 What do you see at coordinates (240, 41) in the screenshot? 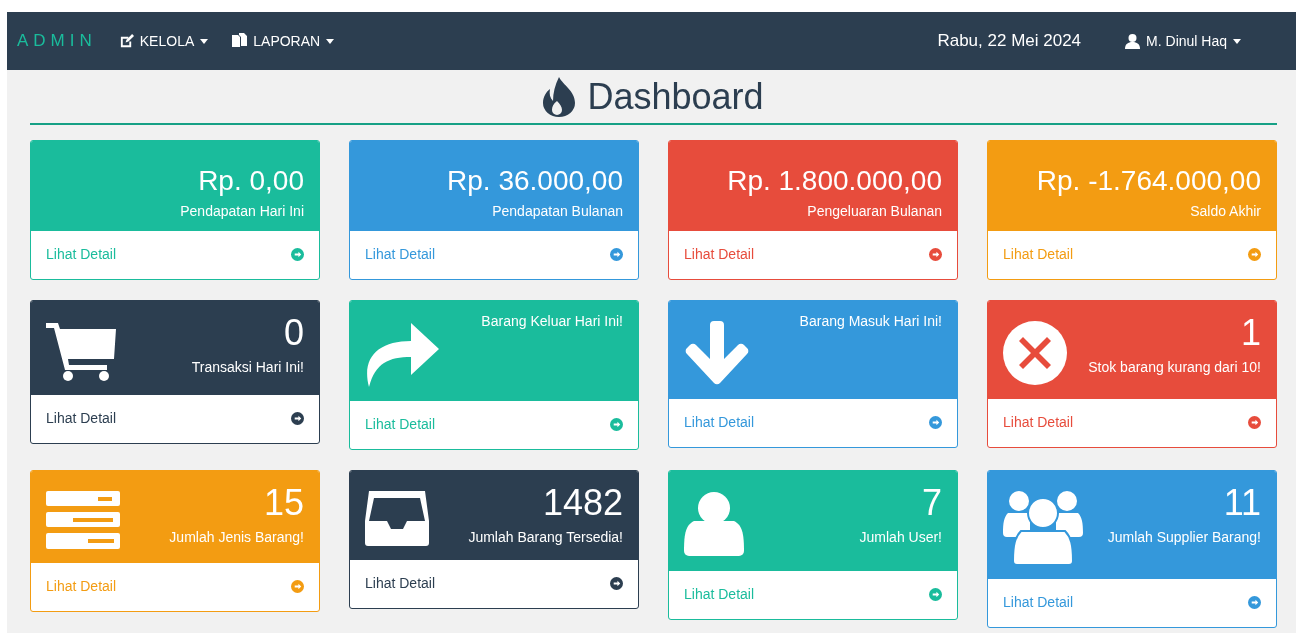
I see `files-icon` at bounding box center [240, 41].